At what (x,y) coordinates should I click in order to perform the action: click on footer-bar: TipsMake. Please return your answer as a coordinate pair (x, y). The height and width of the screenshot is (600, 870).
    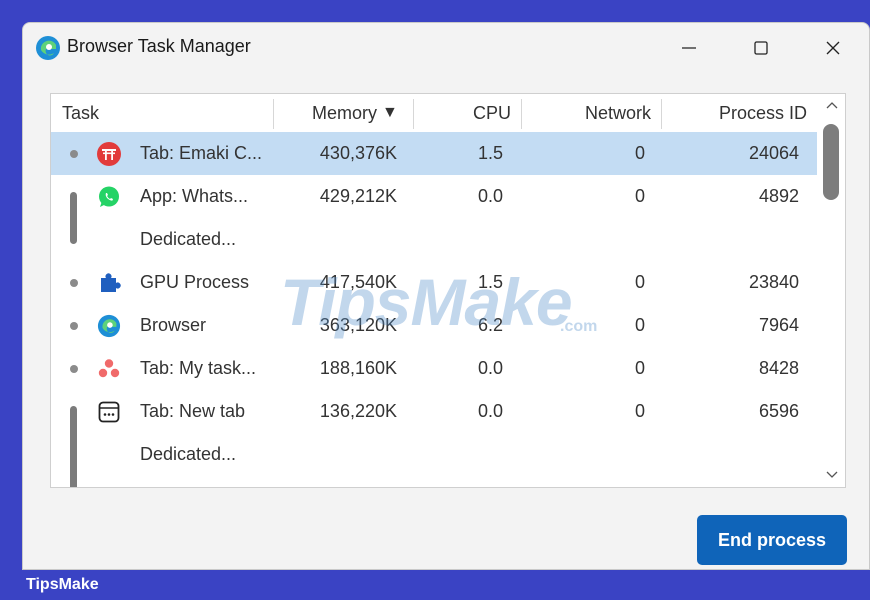
    Looking at the image, I should click on (435, 585).